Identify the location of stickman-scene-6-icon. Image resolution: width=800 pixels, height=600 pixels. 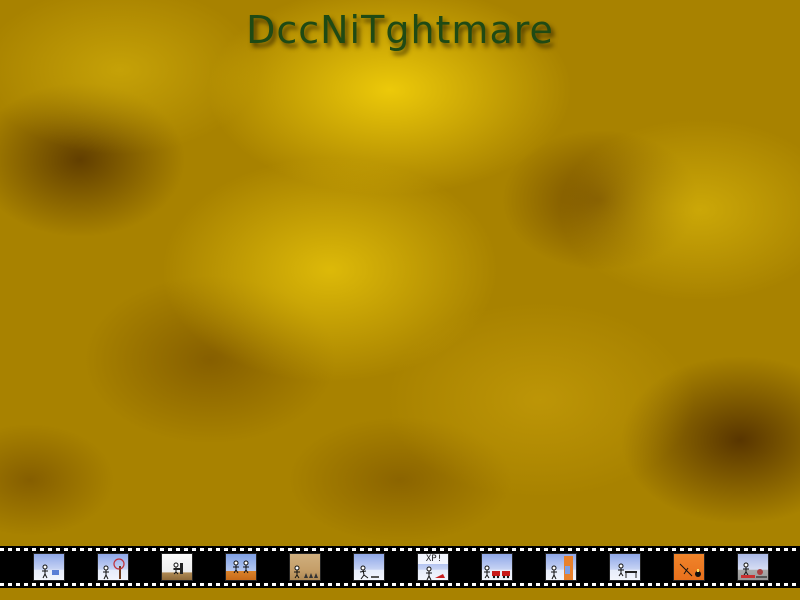
(369, 572).